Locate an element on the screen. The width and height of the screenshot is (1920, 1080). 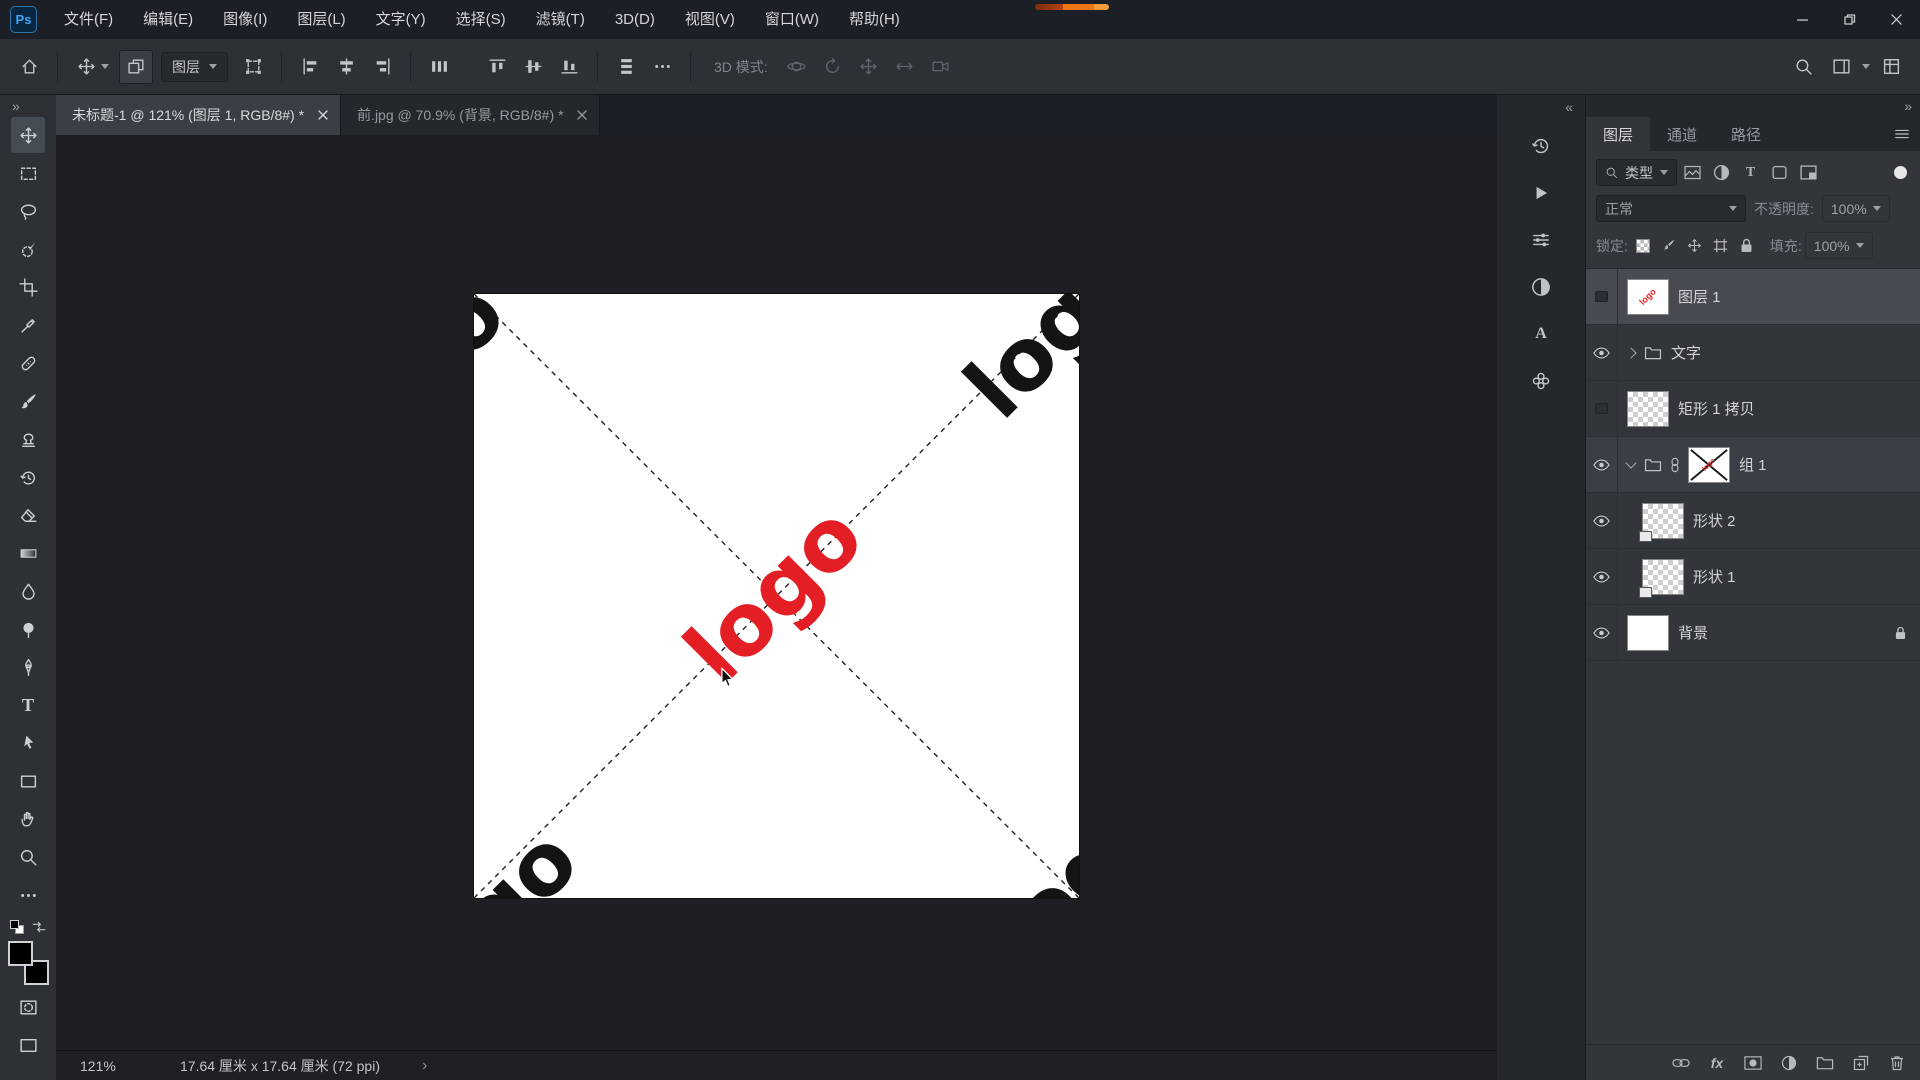
collapse-group-icon is located at coordinates (1631, 462).